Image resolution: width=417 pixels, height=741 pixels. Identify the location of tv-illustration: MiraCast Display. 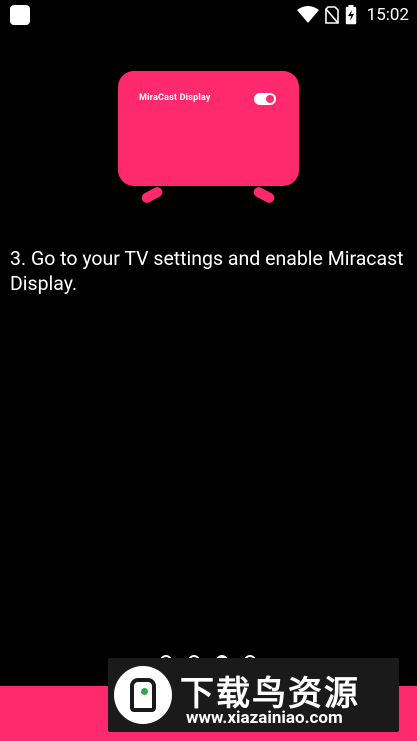
(208, 128).